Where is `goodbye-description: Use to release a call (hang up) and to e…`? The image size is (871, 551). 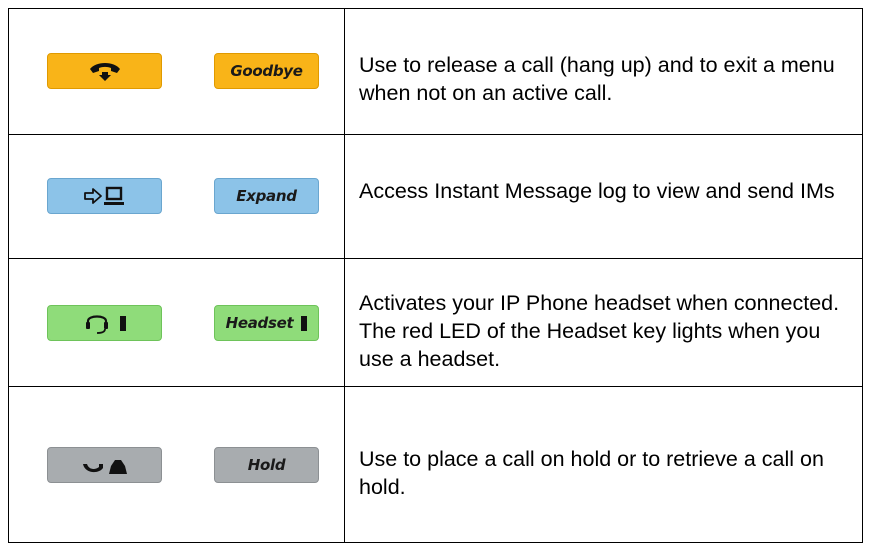
goodbye-description: Use to release a call (hang up) and to e… is located at coordinates (597, 79).